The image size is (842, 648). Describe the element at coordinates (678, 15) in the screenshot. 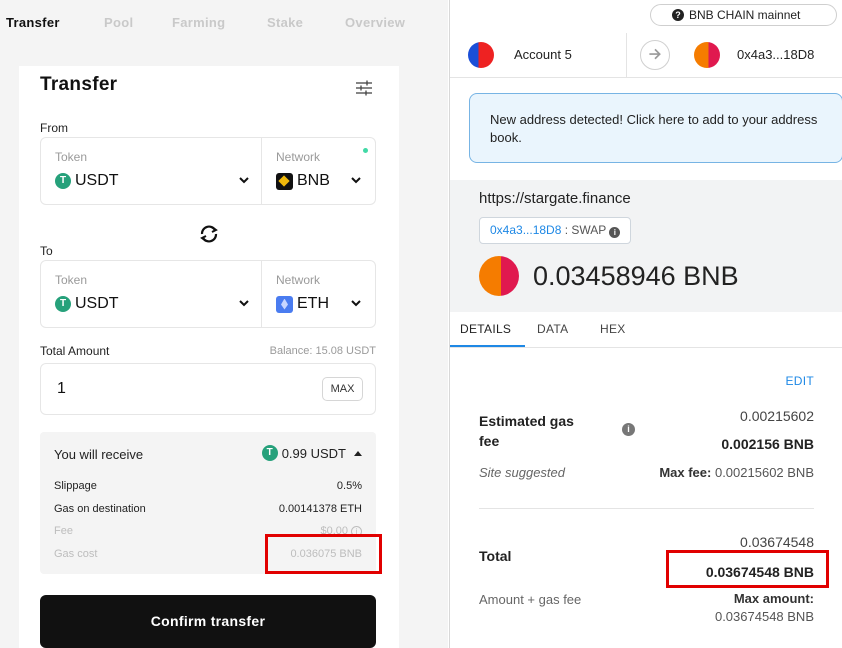

I see `question-icon: ?` at that location.